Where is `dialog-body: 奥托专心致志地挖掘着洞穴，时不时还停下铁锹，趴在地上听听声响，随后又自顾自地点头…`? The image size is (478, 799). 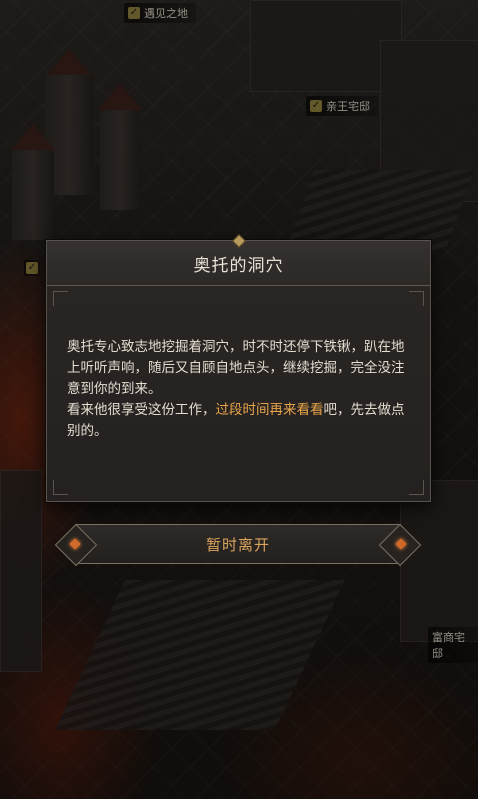 dialog-body: 奥托专心致志地挖掘着洞穴，时不时还停下铁锹，趴在地上听听声响，随后又自顾自地点头… is located at coordinates (238, 389).